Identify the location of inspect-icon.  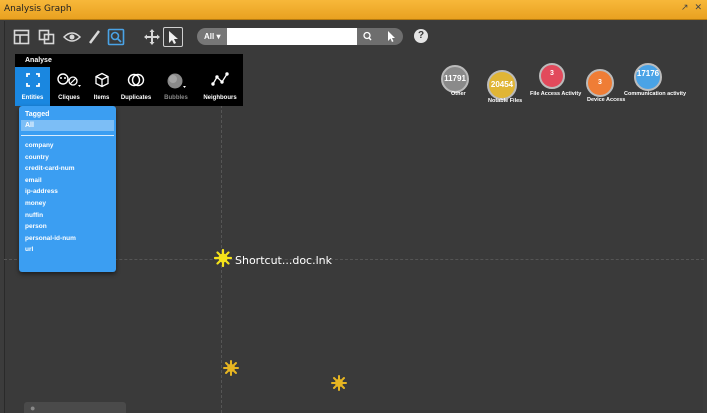
(116, 37).